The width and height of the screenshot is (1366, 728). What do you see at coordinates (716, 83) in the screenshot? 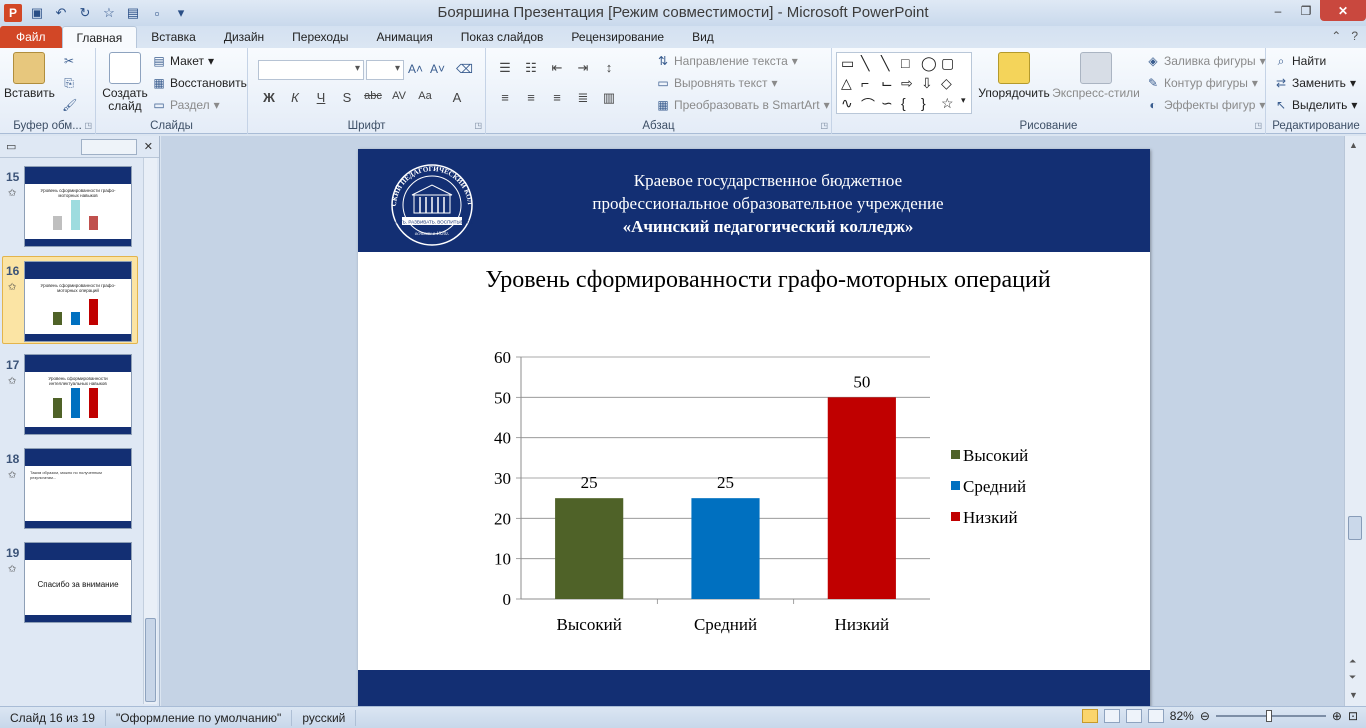
I see `align-text-button: ▭ Выровнять текст ▾` at bounding box center [716, 83].